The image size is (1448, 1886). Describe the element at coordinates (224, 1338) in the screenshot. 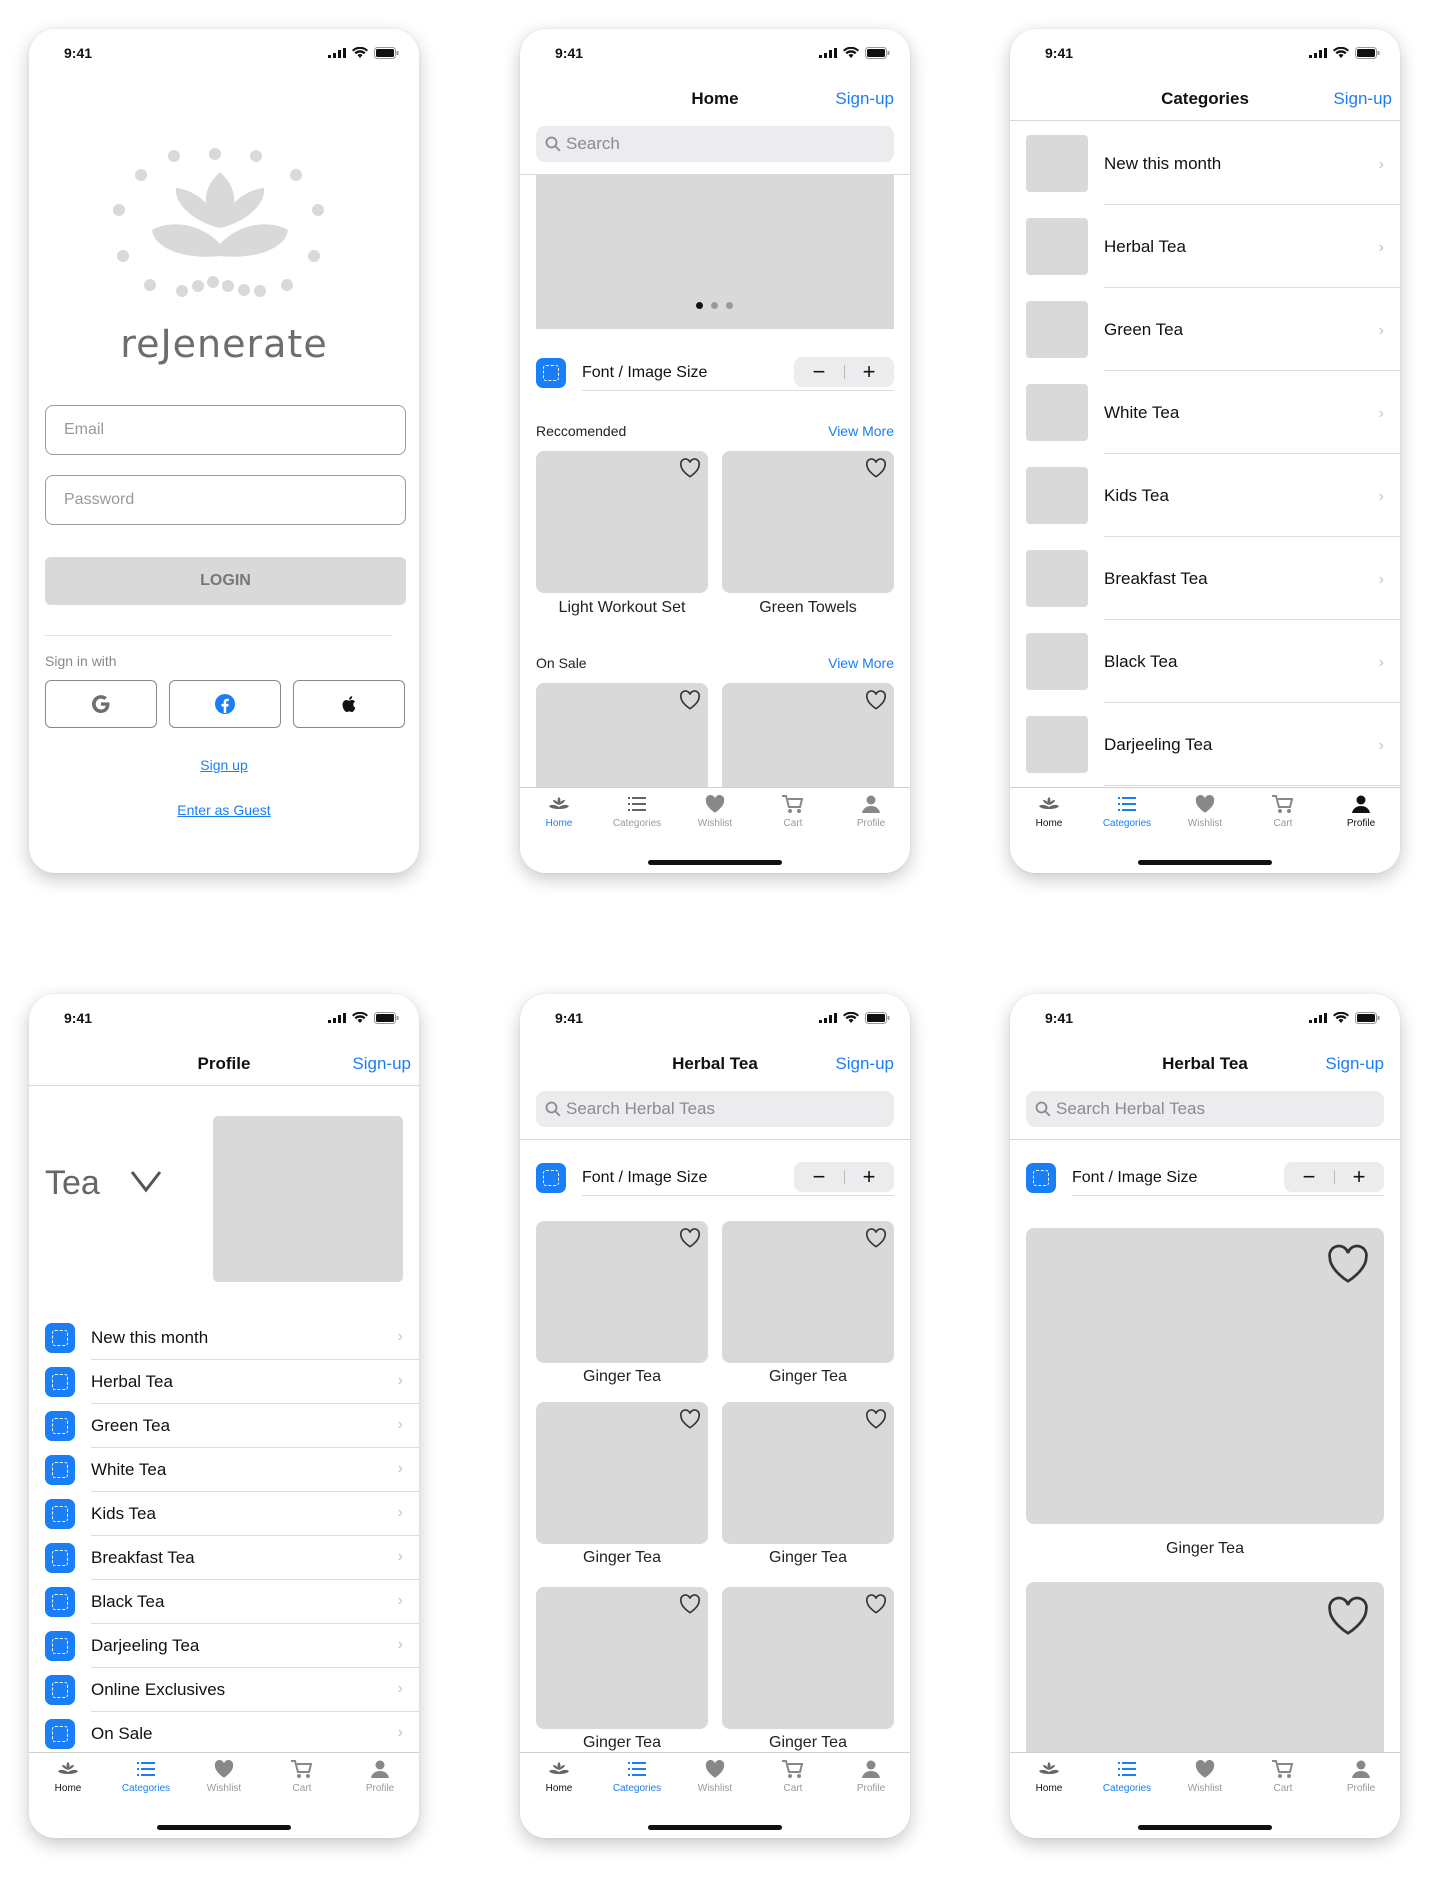

I see `profile-list-item: New this month ›` at that location.